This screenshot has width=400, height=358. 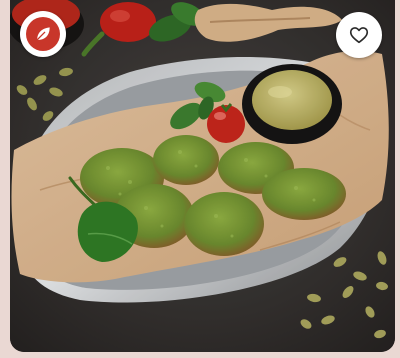 I want to click on brand-badge, so click(x=43, y=34).